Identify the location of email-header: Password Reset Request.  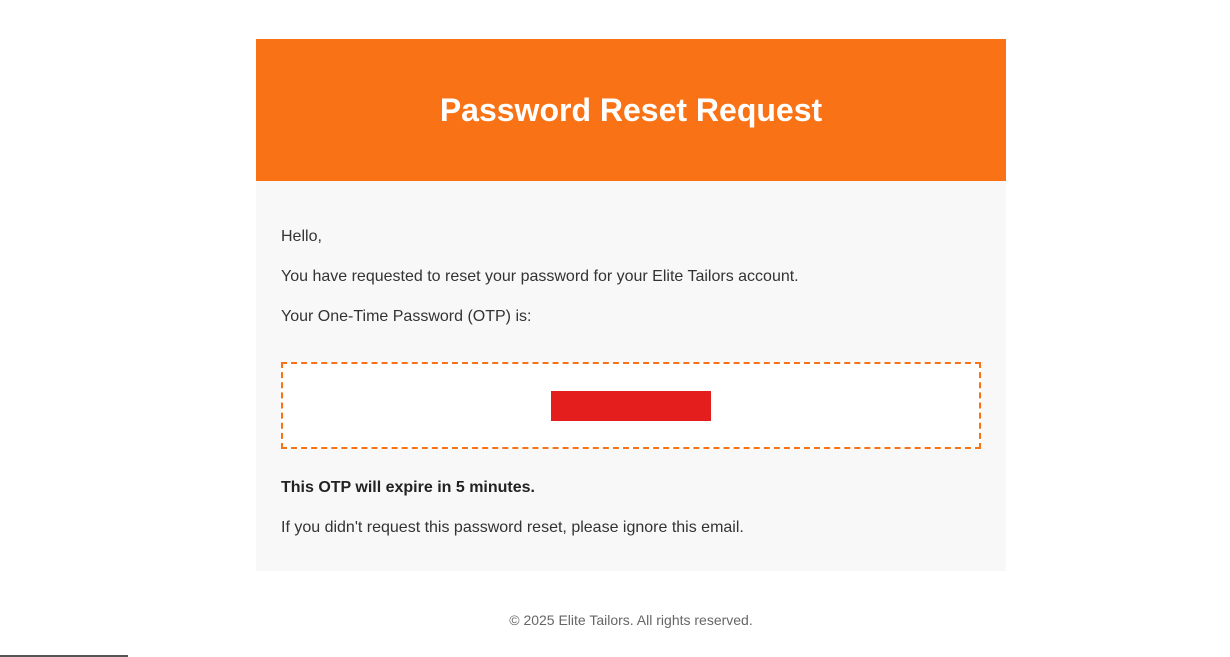
(631, 110).